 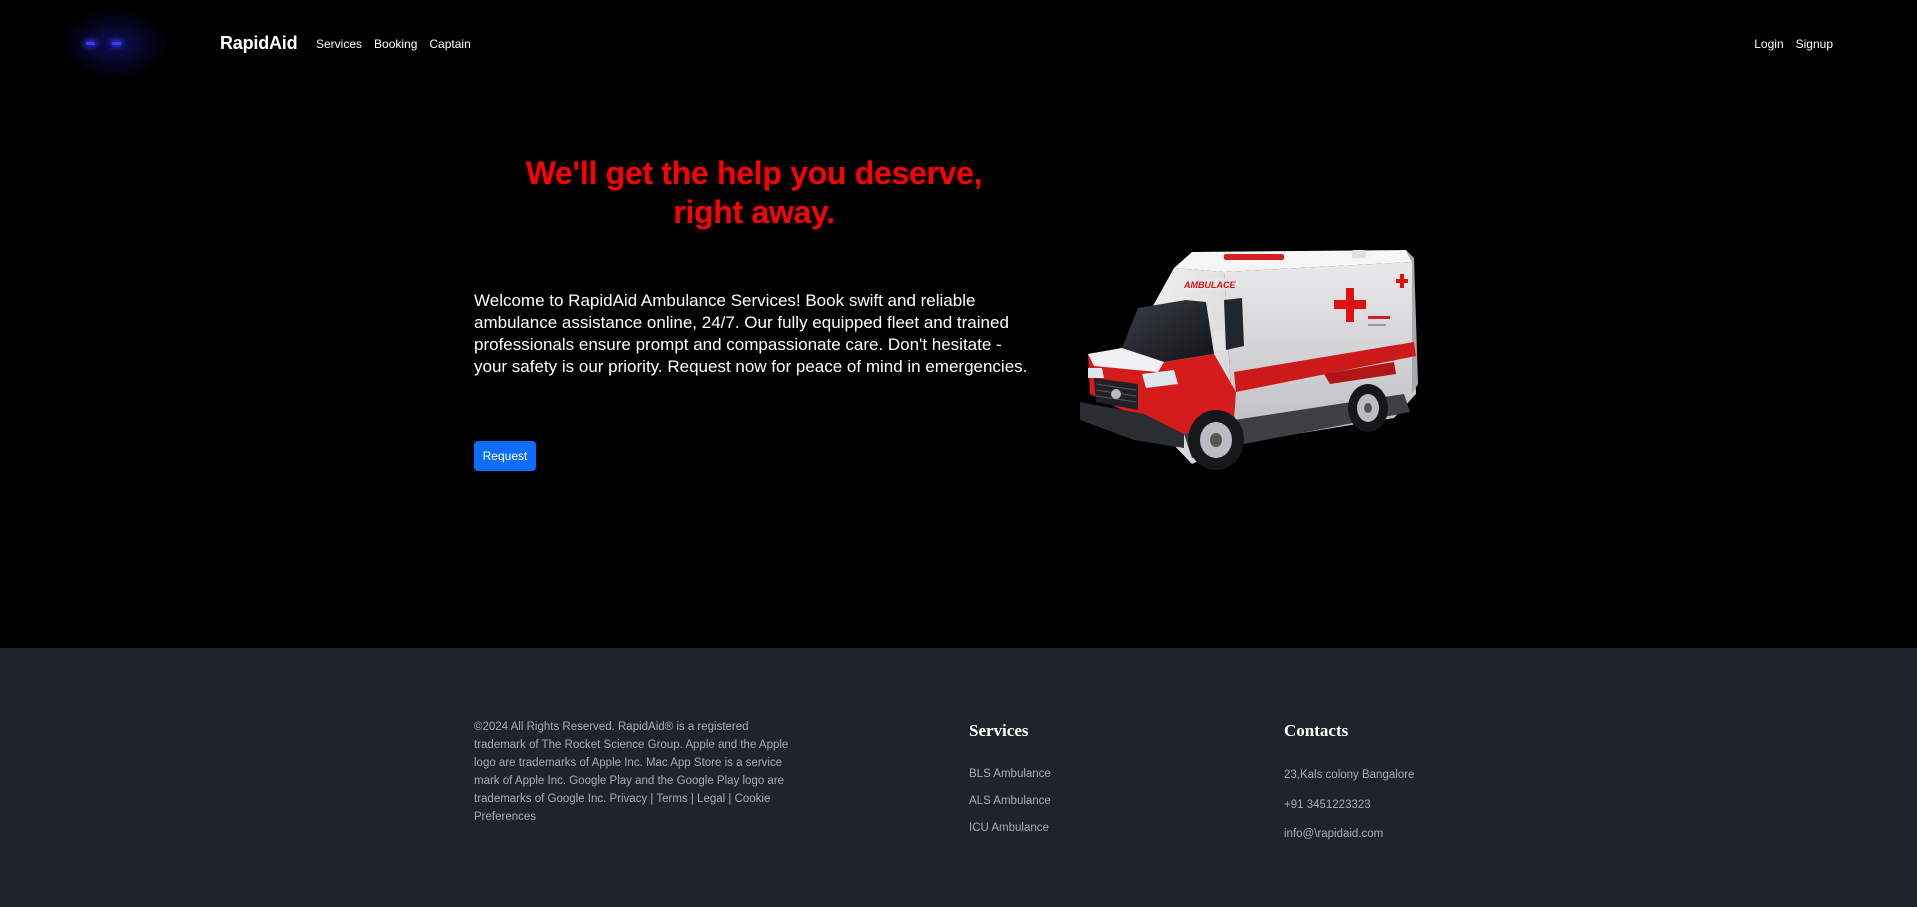 I want to click on nav-link-booking: Booking, so click(x=395, y=44).